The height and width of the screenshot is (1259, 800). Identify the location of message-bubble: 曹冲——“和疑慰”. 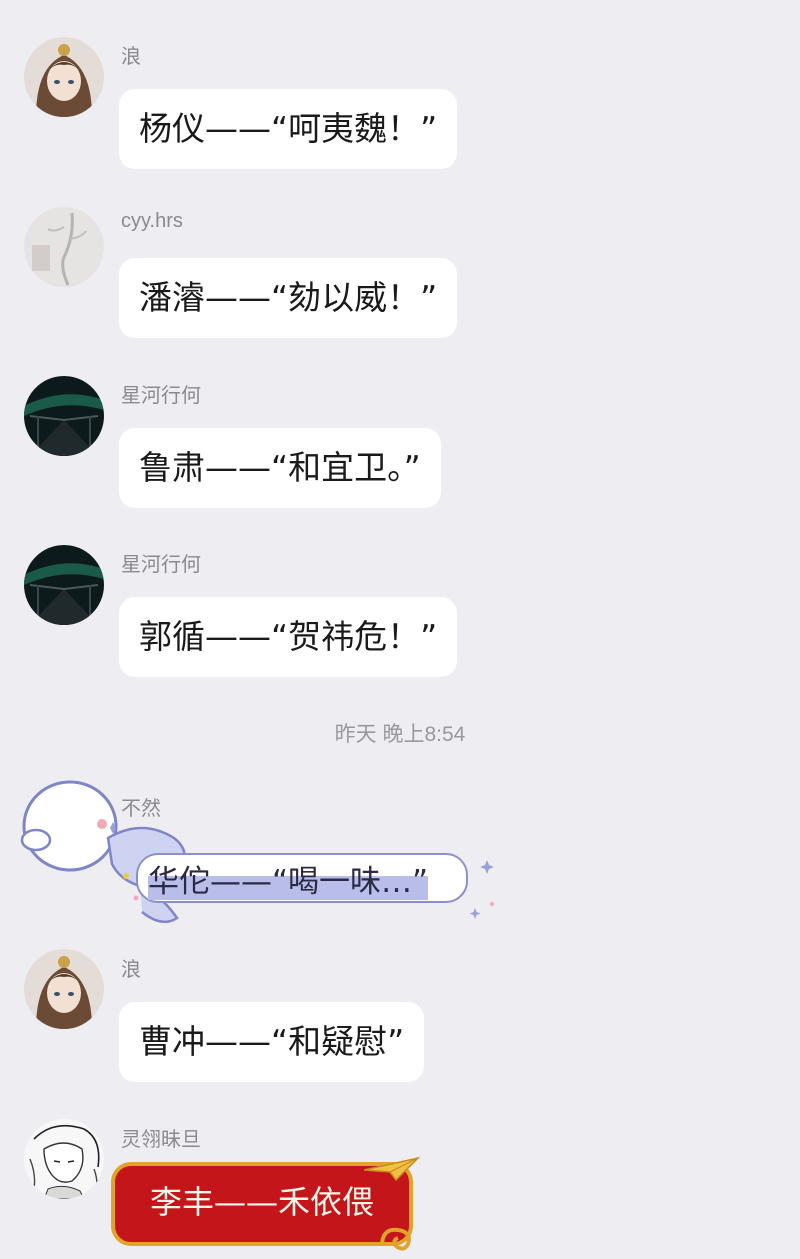
(272, 1042).